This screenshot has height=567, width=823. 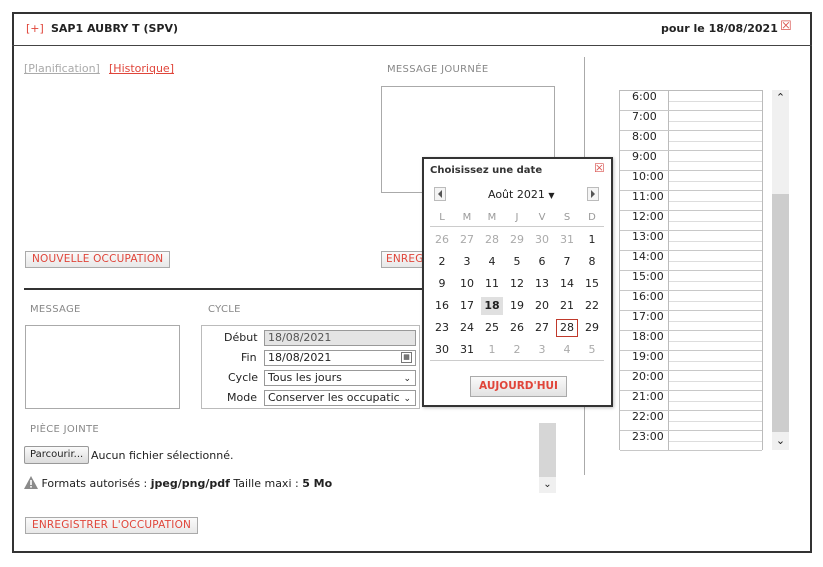 What do you see at coordinates (442, 284) in the screenshot?
I see `calendar-day: 9` at bounding box center [442, 284].